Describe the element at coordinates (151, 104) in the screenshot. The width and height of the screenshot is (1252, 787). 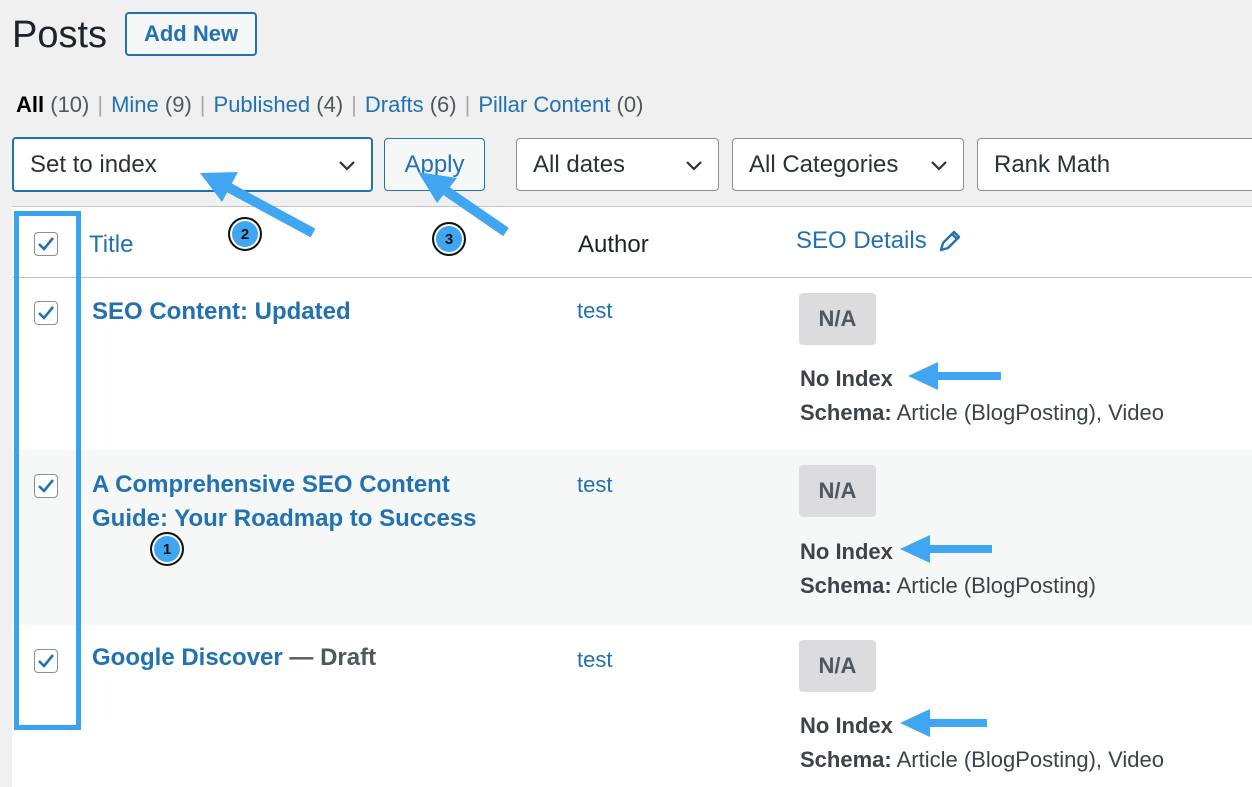
I see `view-mine: Mine (9)` at that location.